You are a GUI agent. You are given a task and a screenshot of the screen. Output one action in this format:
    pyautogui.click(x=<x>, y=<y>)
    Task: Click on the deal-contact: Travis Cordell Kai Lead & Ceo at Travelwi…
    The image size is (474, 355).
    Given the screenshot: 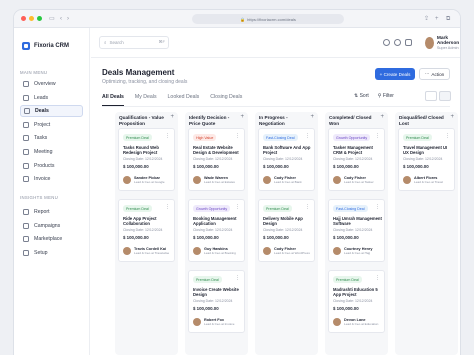 What is the action you would take?
    pyautogui.click(x=146, y=251)
    